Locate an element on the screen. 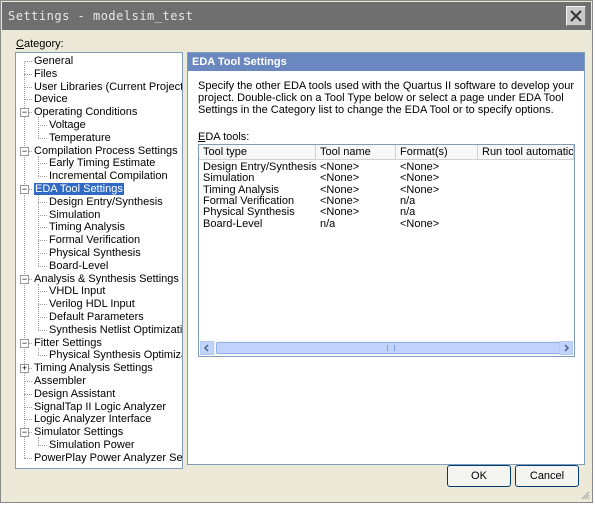  table-row: Physical Synthesis <None> n/a is located at coordinates (386, 212).